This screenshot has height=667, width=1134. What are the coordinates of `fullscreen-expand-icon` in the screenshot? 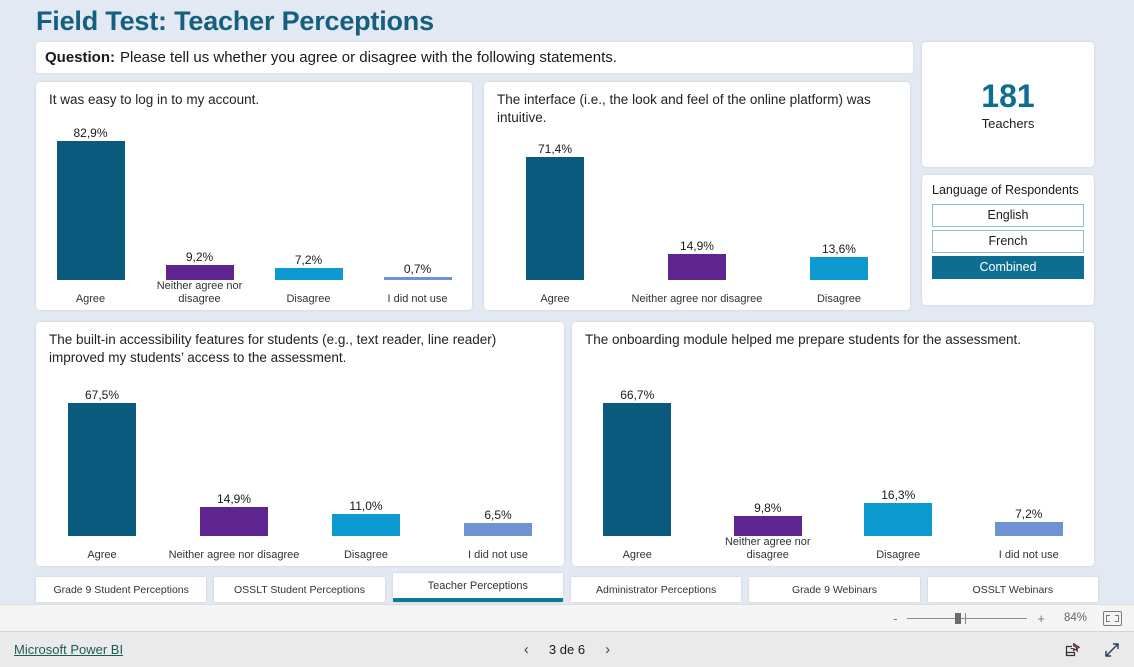 It's located at (1112, 650).